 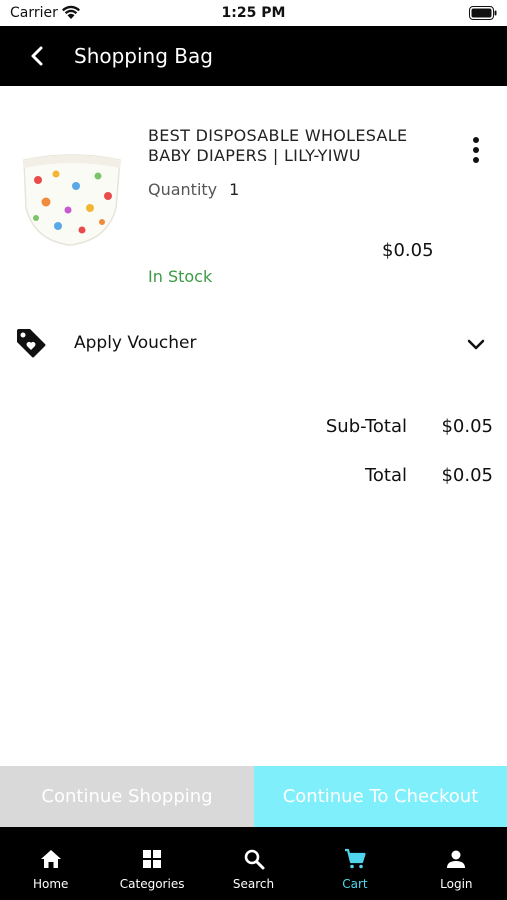 I want to click on grid-icon, so click(x=152, y=859).